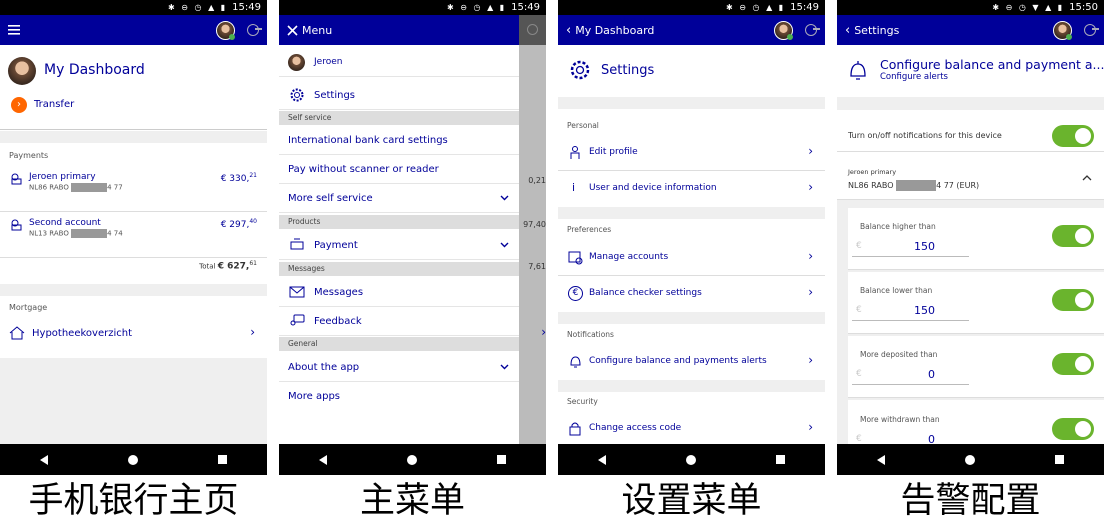 This screenshot has width=1104, height=525. What do you see at coordinates (916, 185) in the screenshot?
I see `redacted-block` at bounding box center [916, 185].